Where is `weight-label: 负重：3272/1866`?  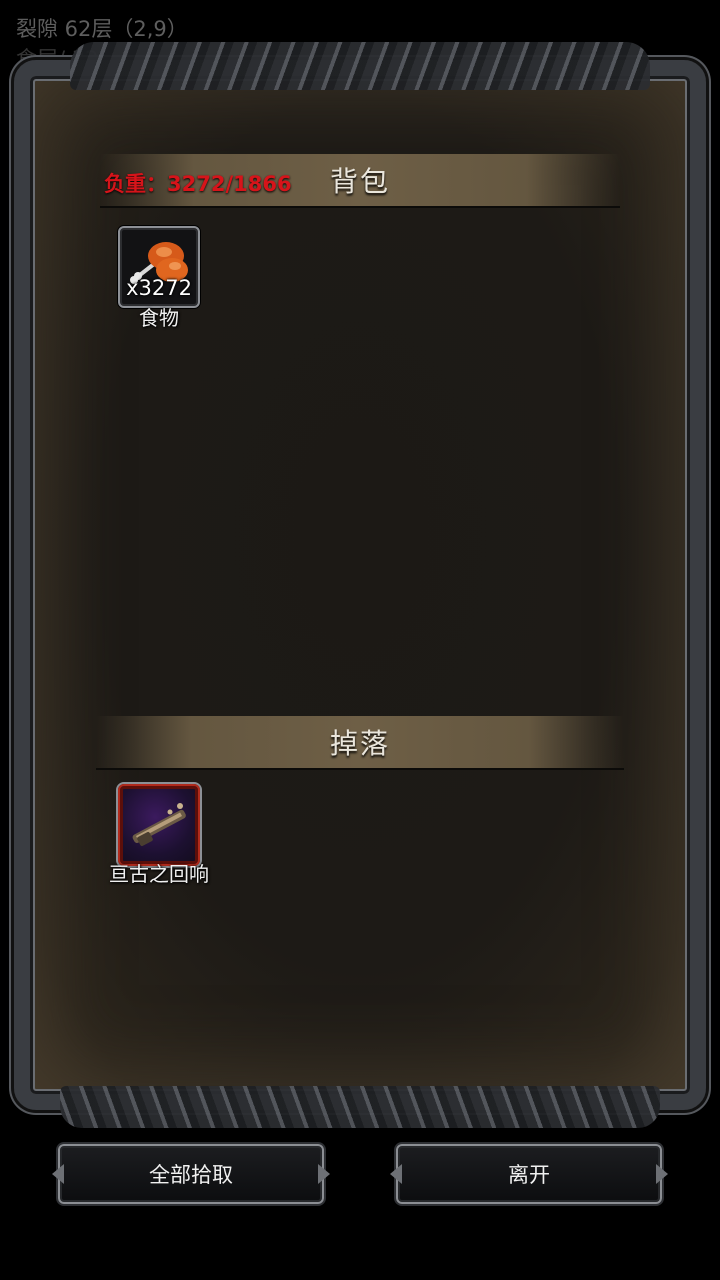 weight-label: 负重：3272/1866 is located at coordinates (198, 184).